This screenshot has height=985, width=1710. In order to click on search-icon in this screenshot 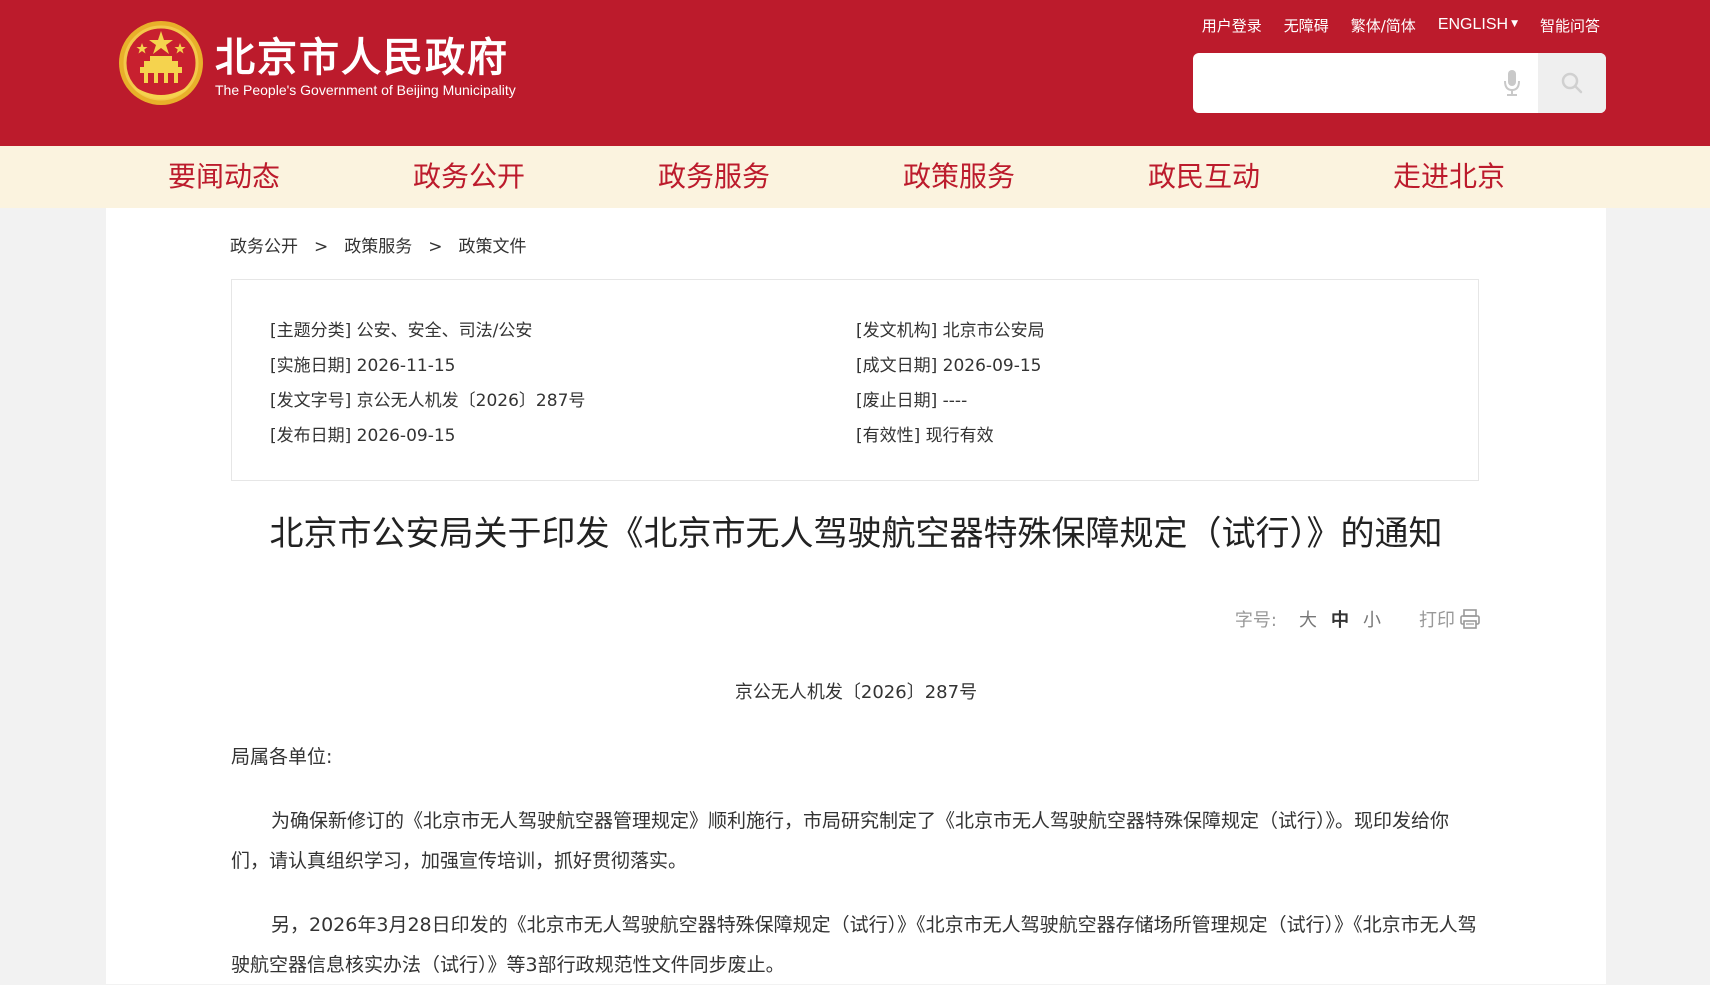, I will do `click(1572, 83)`.